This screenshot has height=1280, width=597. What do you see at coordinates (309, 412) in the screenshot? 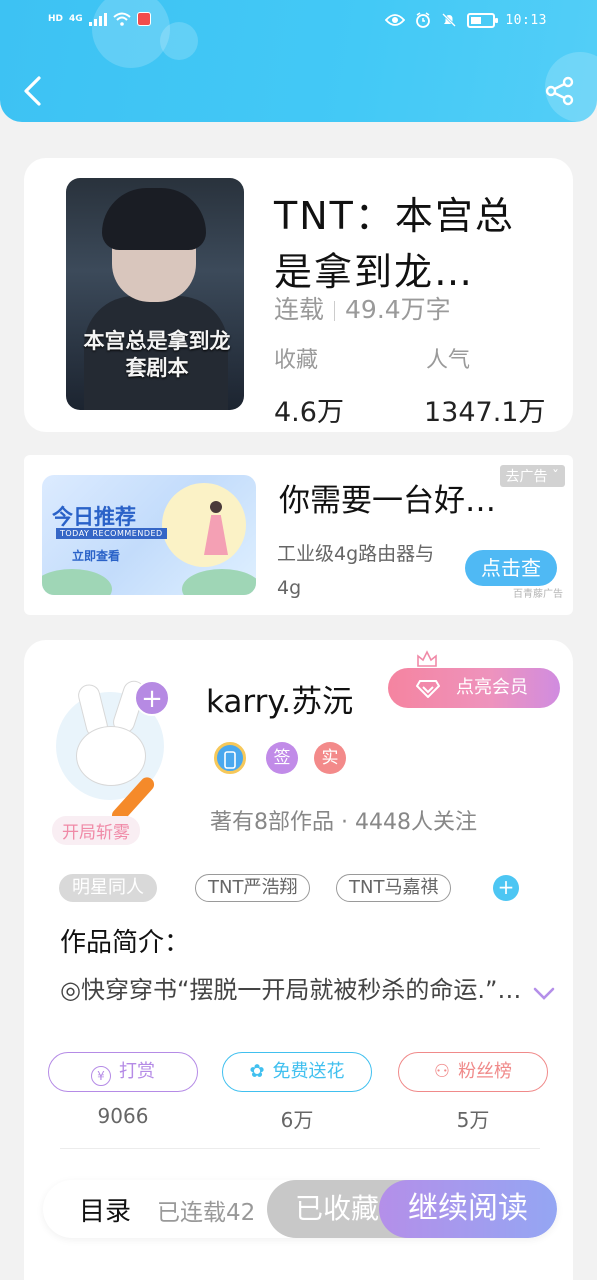
I see `favorites-value: 4.6万` at bounding box center [309, 412].